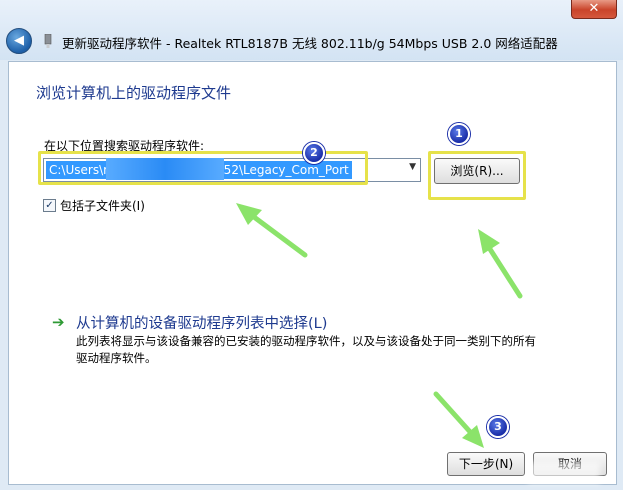 The width and height of the screenshot is (623, 490). Describe the element at coordinates (477, 175) in the screenshot. I see `highlight-browse-box` at that location.